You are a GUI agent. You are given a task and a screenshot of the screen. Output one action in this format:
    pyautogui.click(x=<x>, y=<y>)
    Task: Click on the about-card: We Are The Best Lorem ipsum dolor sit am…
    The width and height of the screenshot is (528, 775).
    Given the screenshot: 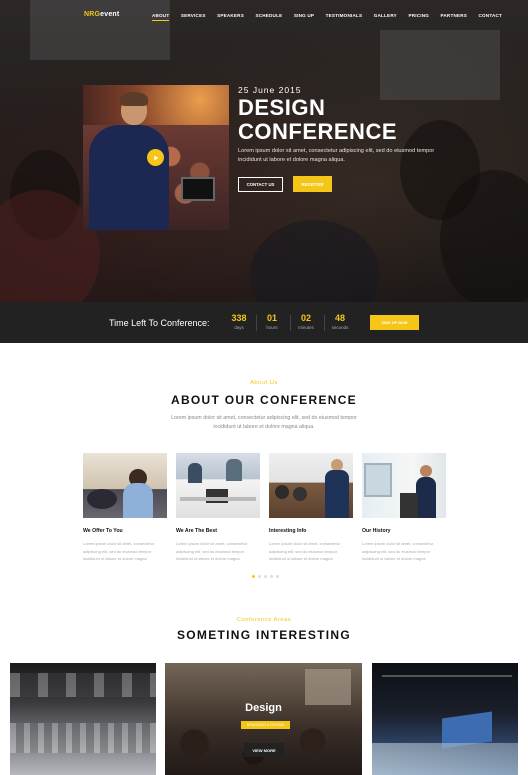 What is the action you would take?
    pyautogui.click(x=218, y=508)
    